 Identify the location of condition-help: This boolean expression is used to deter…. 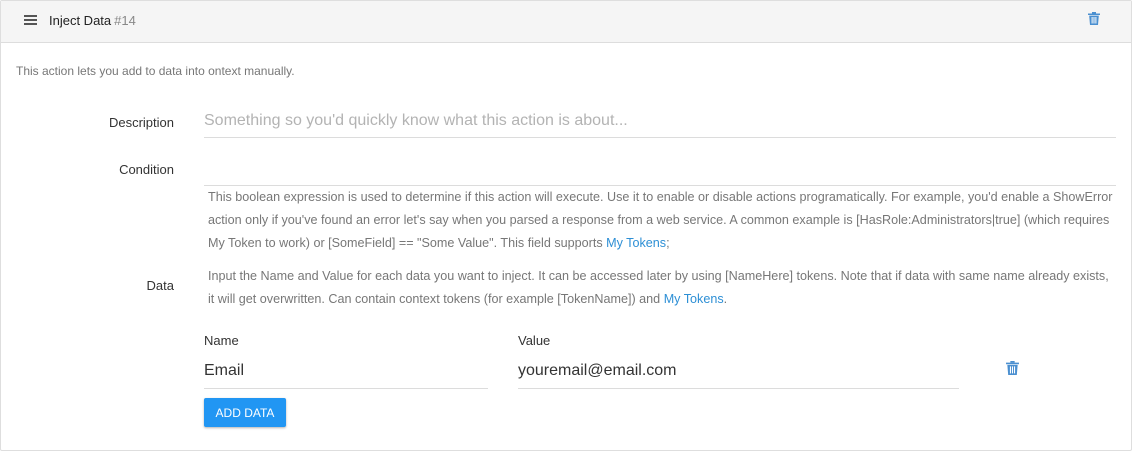
(660, 220).